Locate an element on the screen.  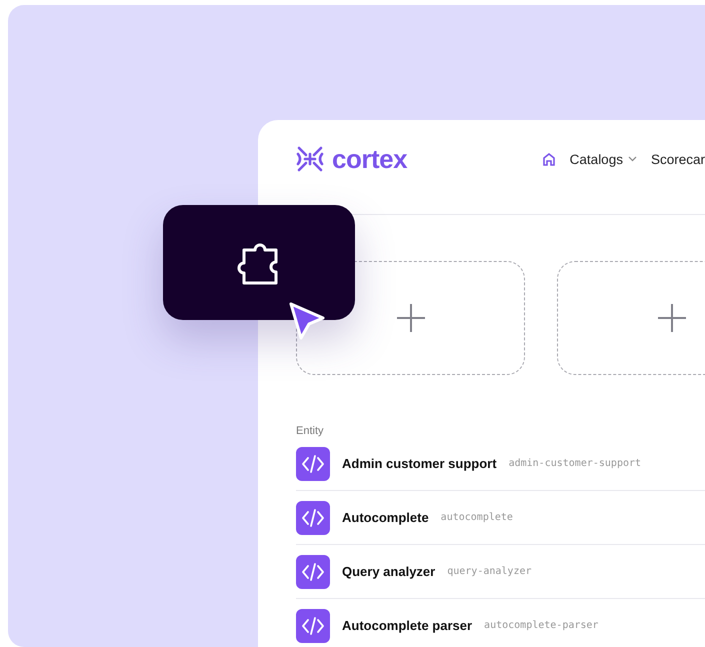
entity-row: Autocomplete autocomplete is located at coordinates (500, 518).